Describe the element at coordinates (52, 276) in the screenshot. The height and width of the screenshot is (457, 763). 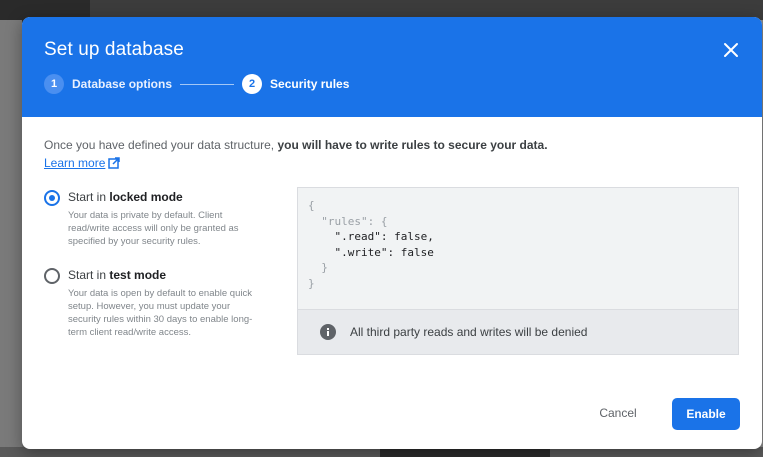
I see `test-mode-radio` at that location.